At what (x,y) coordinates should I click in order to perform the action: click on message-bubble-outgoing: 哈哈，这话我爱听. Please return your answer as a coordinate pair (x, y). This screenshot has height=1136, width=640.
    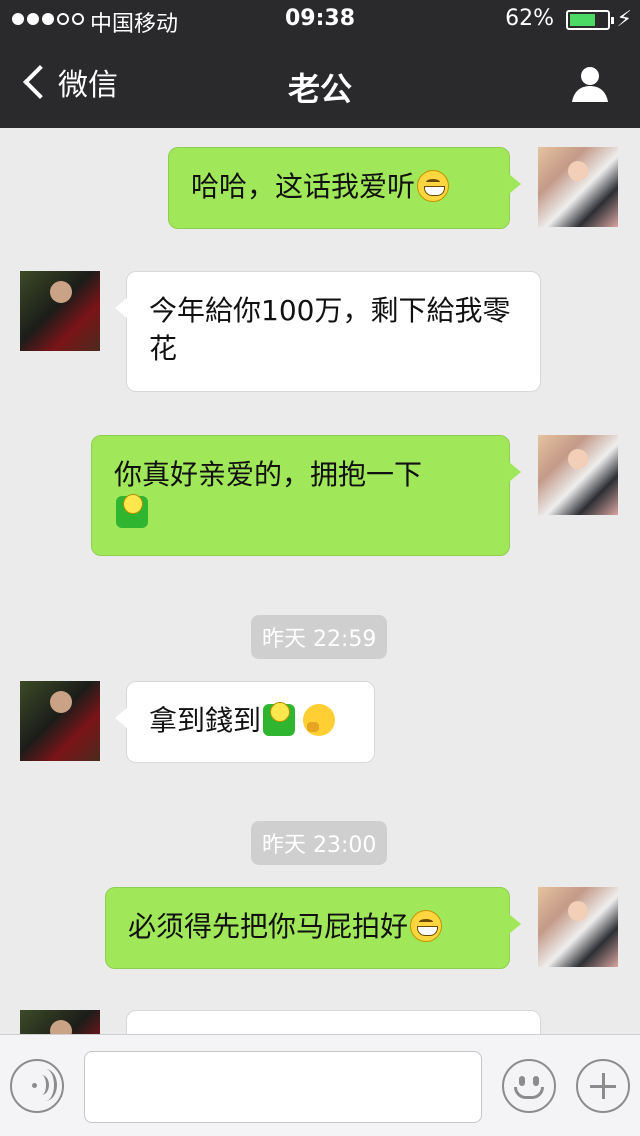
    Looking at the image, I should click on (344, 188).